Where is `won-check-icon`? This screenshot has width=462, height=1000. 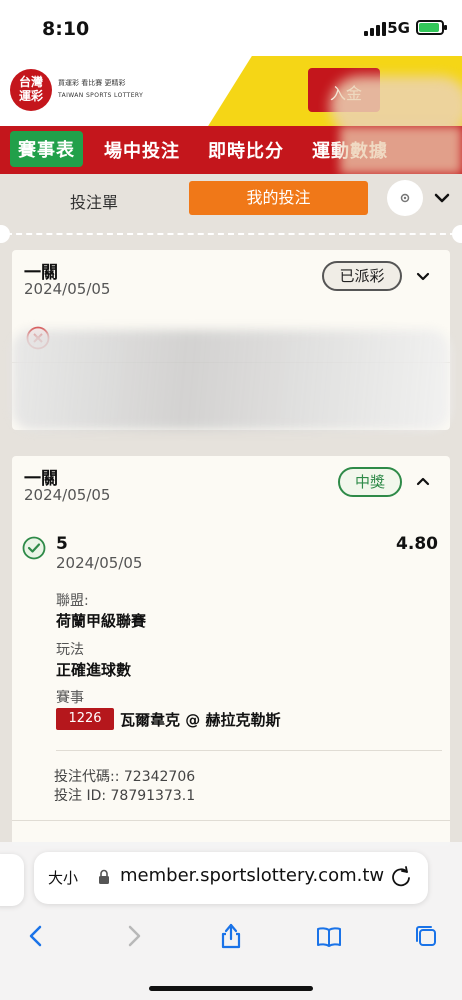 won-check-icon is located at coordinates (34, 548).